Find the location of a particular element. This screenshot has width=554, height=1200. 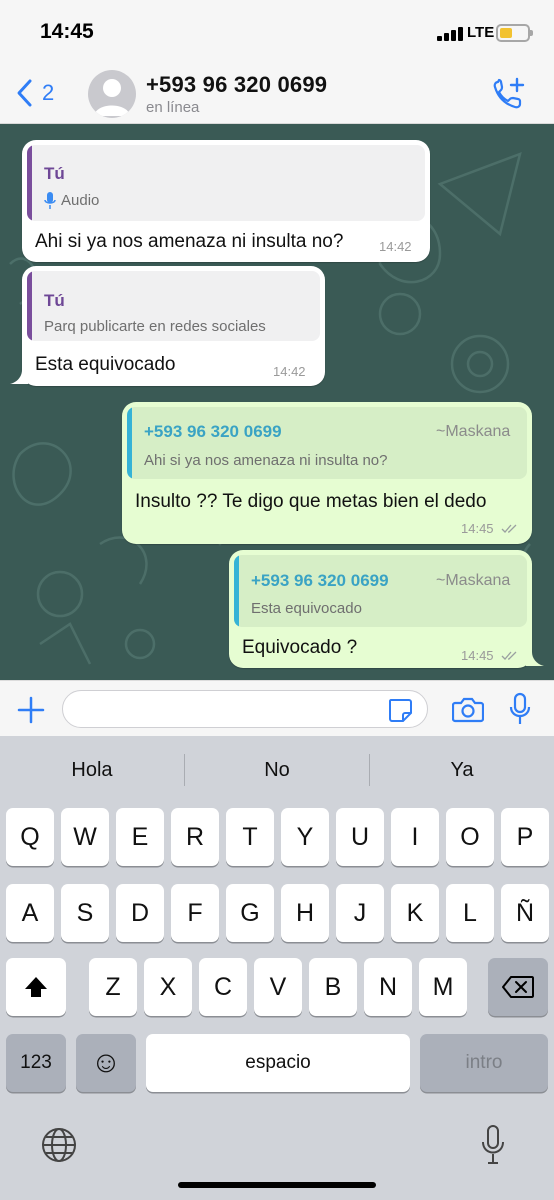

key-z: Z is located at coordinates (113, 987).